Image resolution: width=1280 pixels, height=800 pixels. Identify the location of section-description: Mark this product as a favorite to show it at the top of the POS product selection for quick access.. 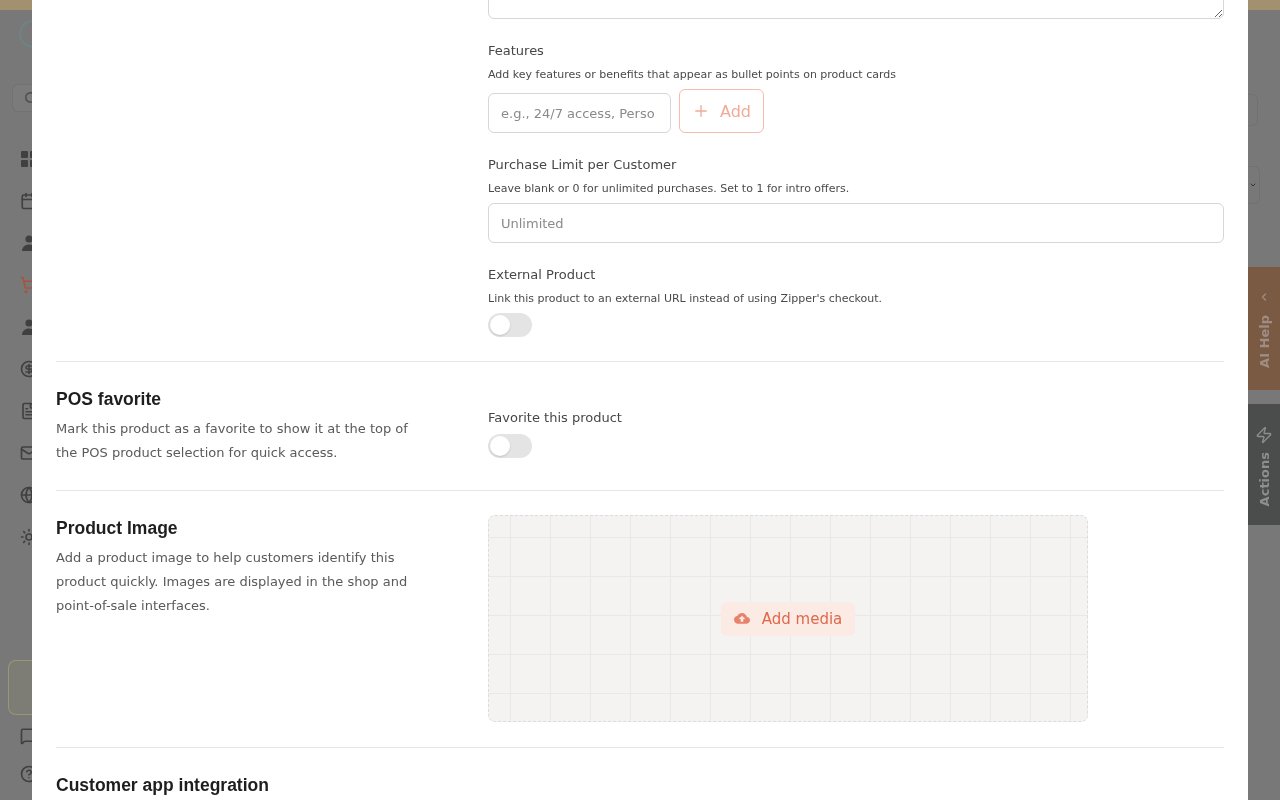
(232, 441).